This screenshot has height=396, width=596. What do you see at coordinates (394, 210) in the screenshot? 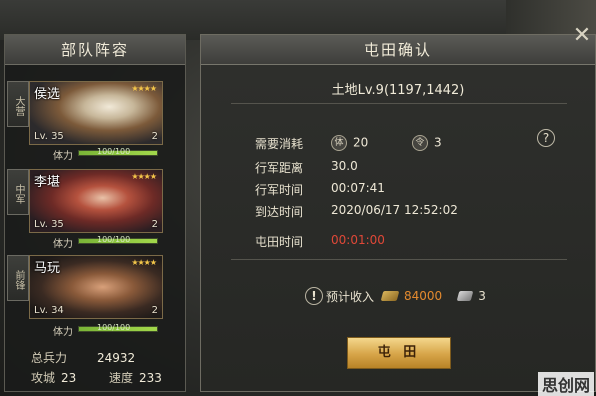
I see `arrival-value: 2020/06/17 12:52:02` at bounding box center [394, 210].